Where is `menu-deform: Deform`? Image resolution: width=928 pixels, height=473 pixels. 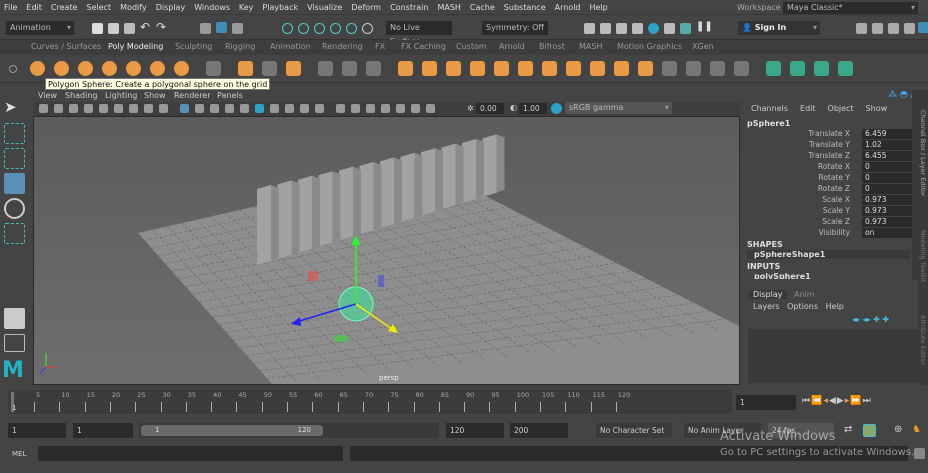 menu-deform: Deform is located at coordinates (366, 7).